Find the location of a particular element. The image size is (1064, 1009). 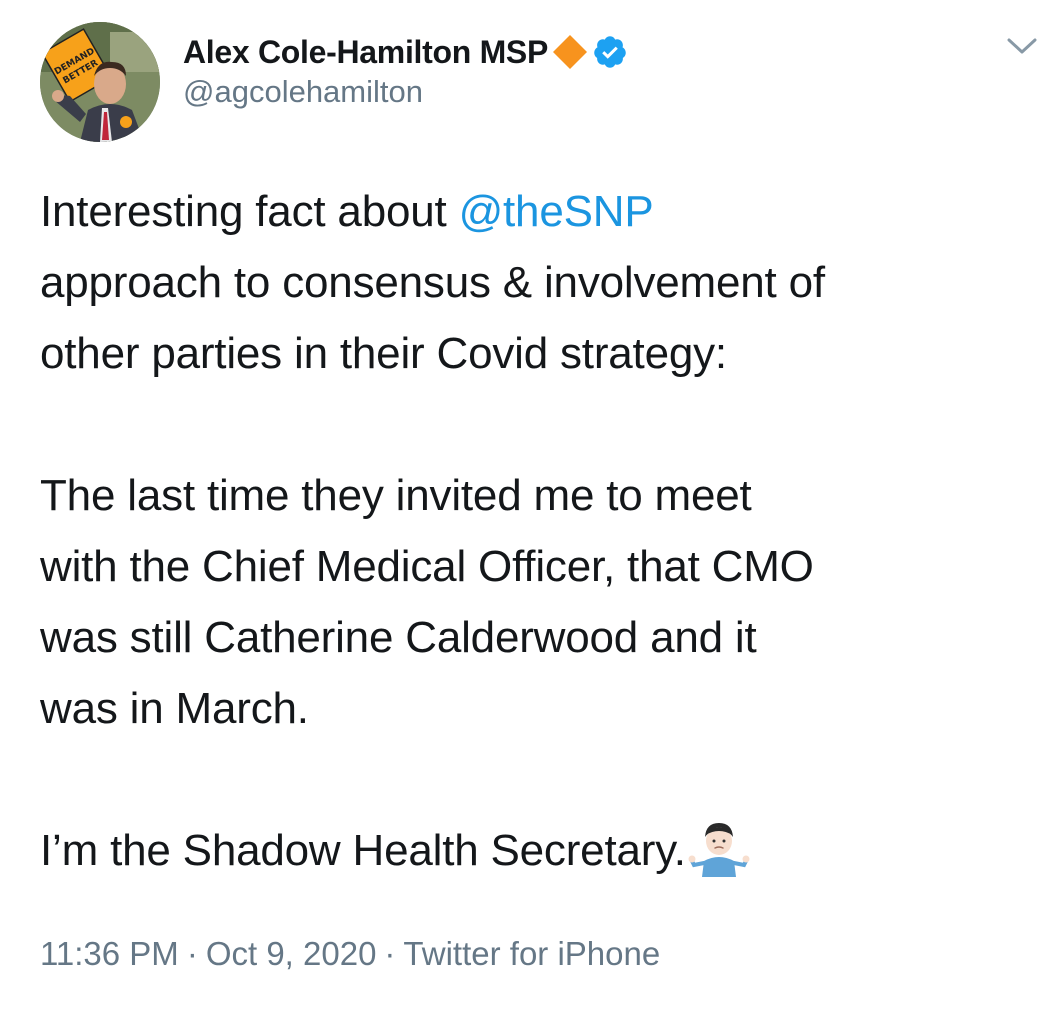

tweet-line: with the Chief Medical Officer, that CMO is located at coordinates (427, 566).